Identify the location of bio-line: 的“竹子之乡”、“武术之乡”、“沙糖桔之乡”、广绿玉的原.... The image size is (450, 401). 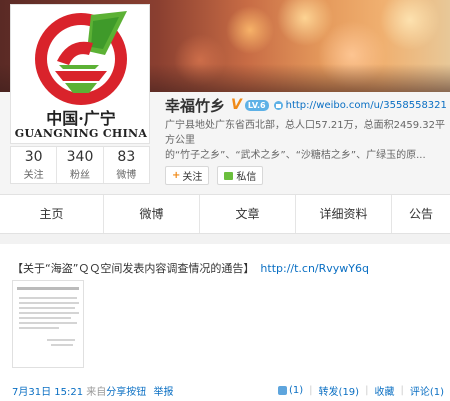
(295, 155).